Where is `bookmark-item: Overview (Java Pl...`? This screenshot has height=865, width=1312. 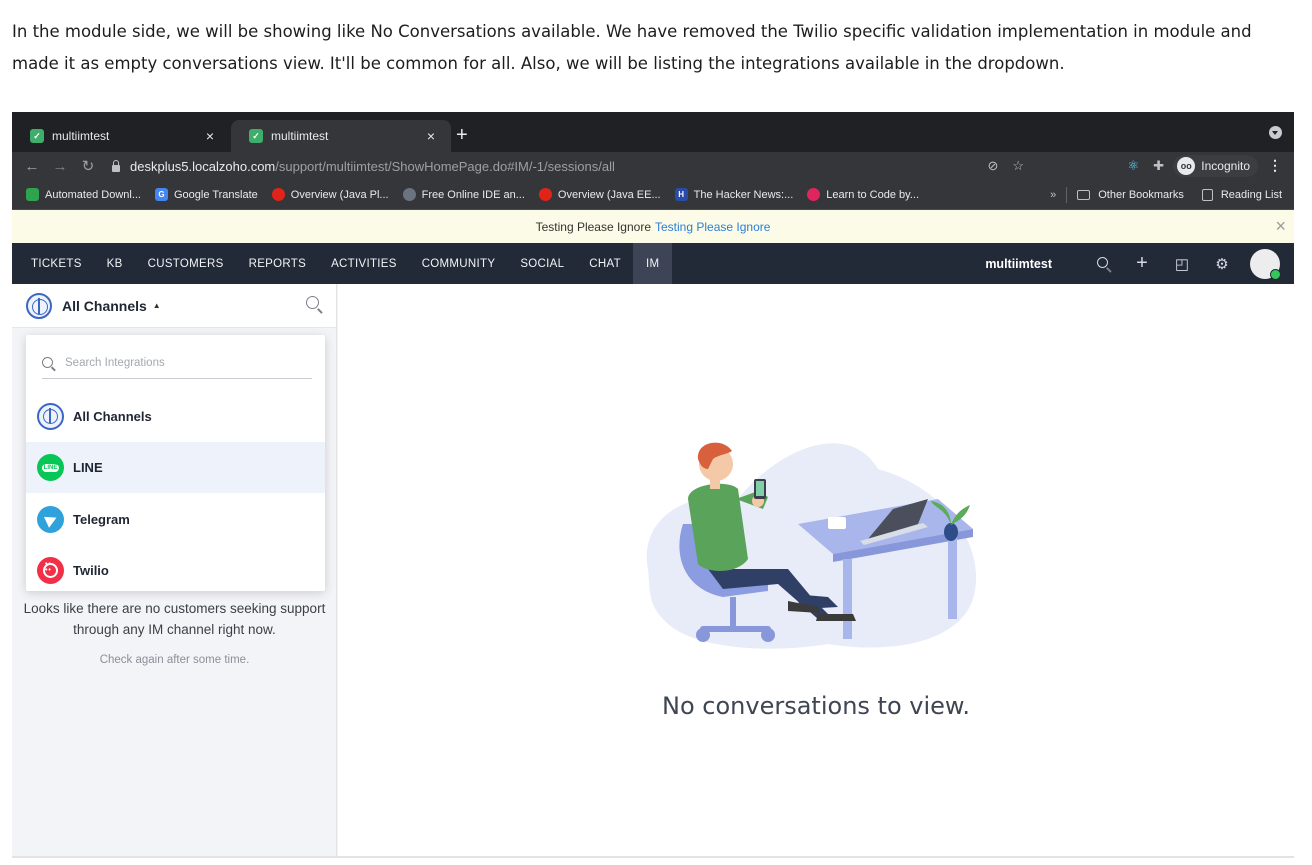 bookmark-item: Overview (Java Pl... is located at coordinates (330, 194).